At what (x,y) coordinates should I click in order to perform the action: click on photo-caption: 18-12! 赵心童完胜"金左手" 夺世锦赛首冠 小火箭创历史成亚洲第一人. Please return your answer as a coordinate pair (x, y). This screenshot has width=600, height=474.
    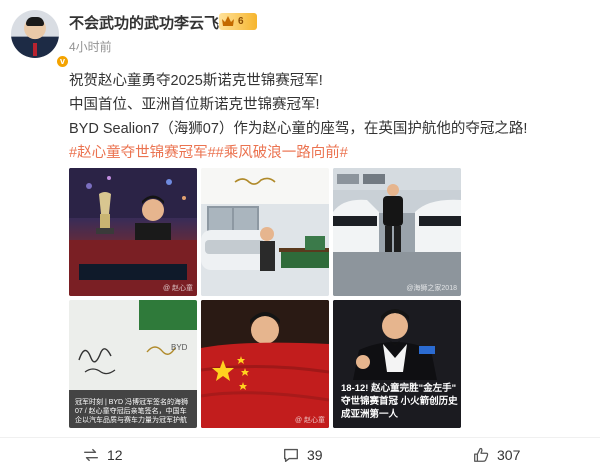
    Looking at the image, I should click on (399, 401).